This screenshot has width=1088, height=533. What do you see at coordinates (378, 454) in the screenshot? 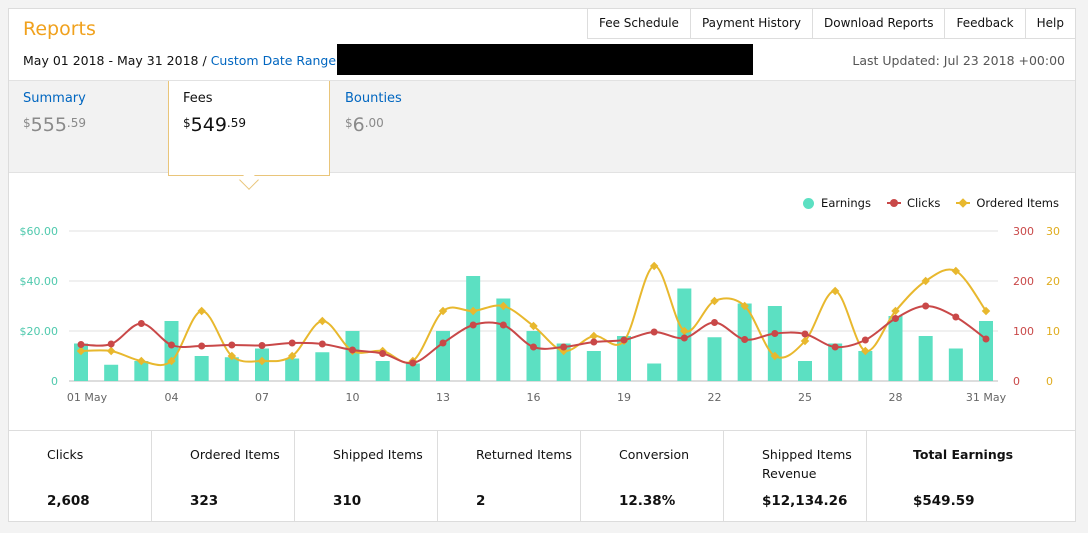
I see `stat-label: Shipped Items` at bounding box center [378, 454].